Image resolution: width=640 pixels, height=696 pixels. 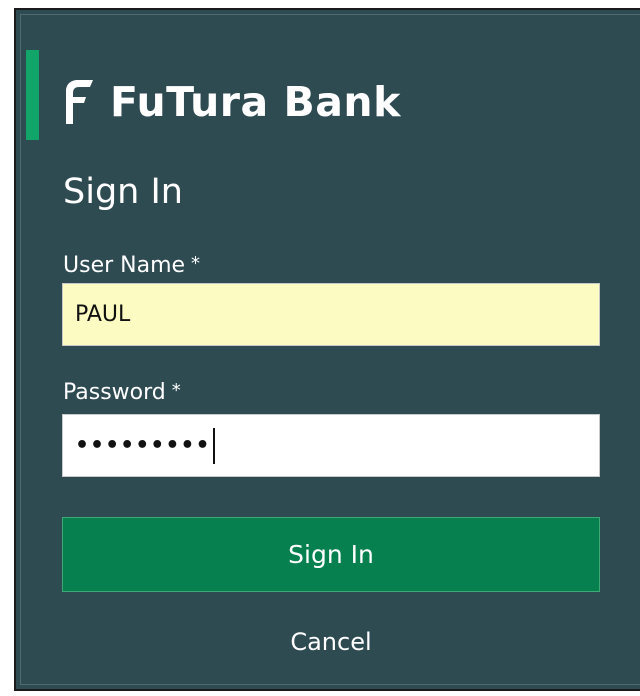 What do you see at coordinates (331, 554) in the screenshot?
I see `sign-in-button: Sign In` at bounding box center [331, 554].